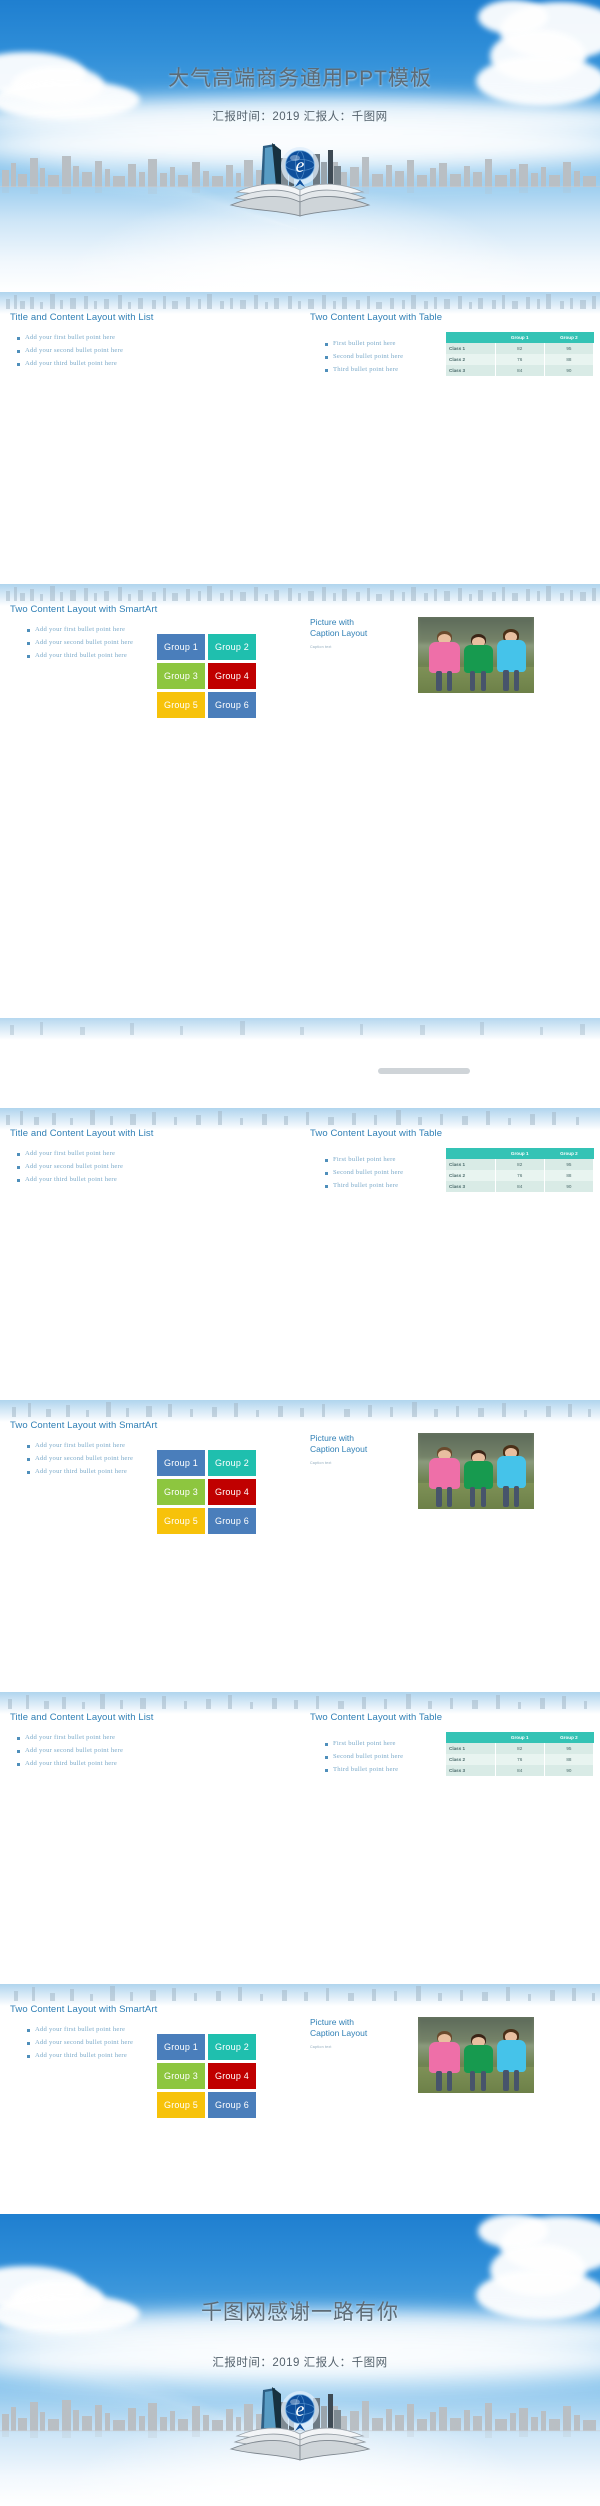  Describe the element at coordinates (82, 1133) in the screenshot. I see `list-slide-title: Title and Content Layout with List` at that location.